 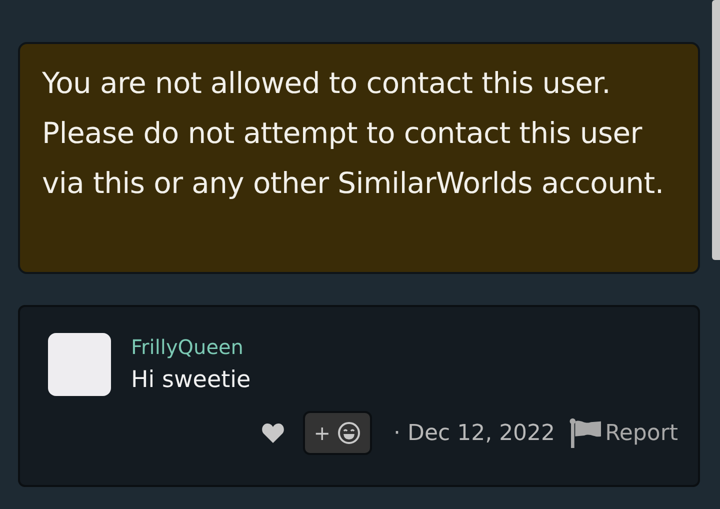 I want to click on avatar, so click(x=79, y=364).